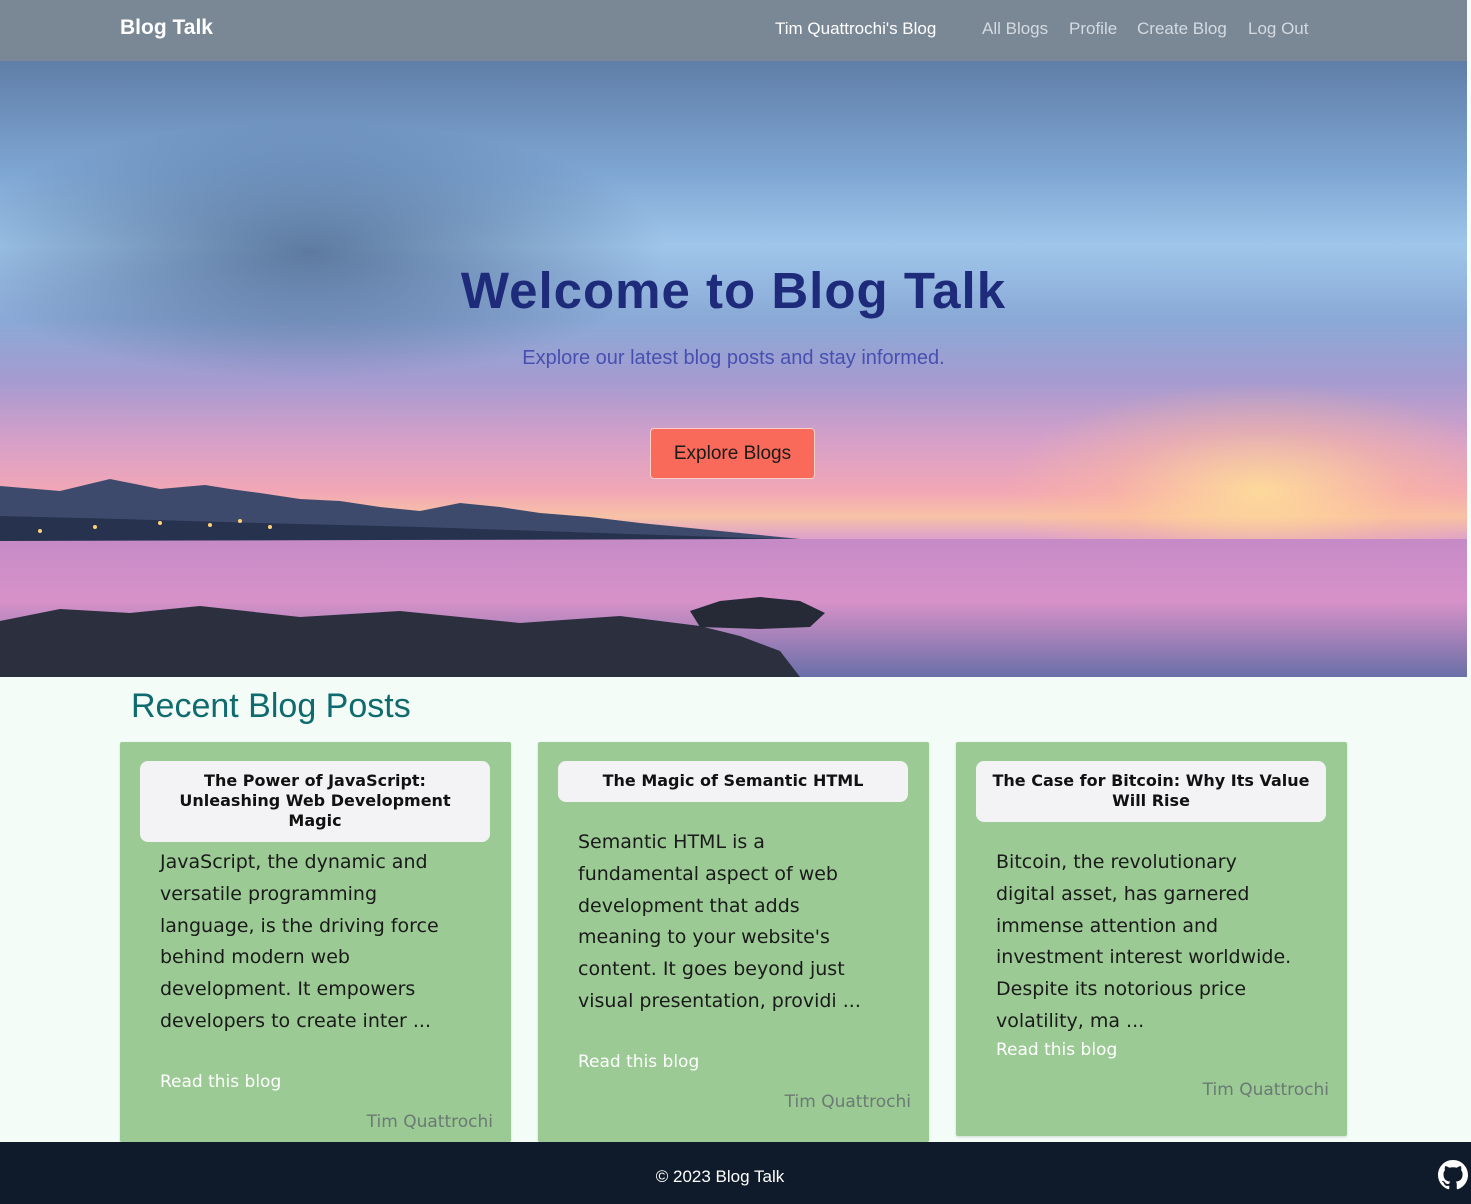  Describe the element at coordinates (1278, 29) in the screenshot. I see `nav-log-out-link: Log Out` at that location.